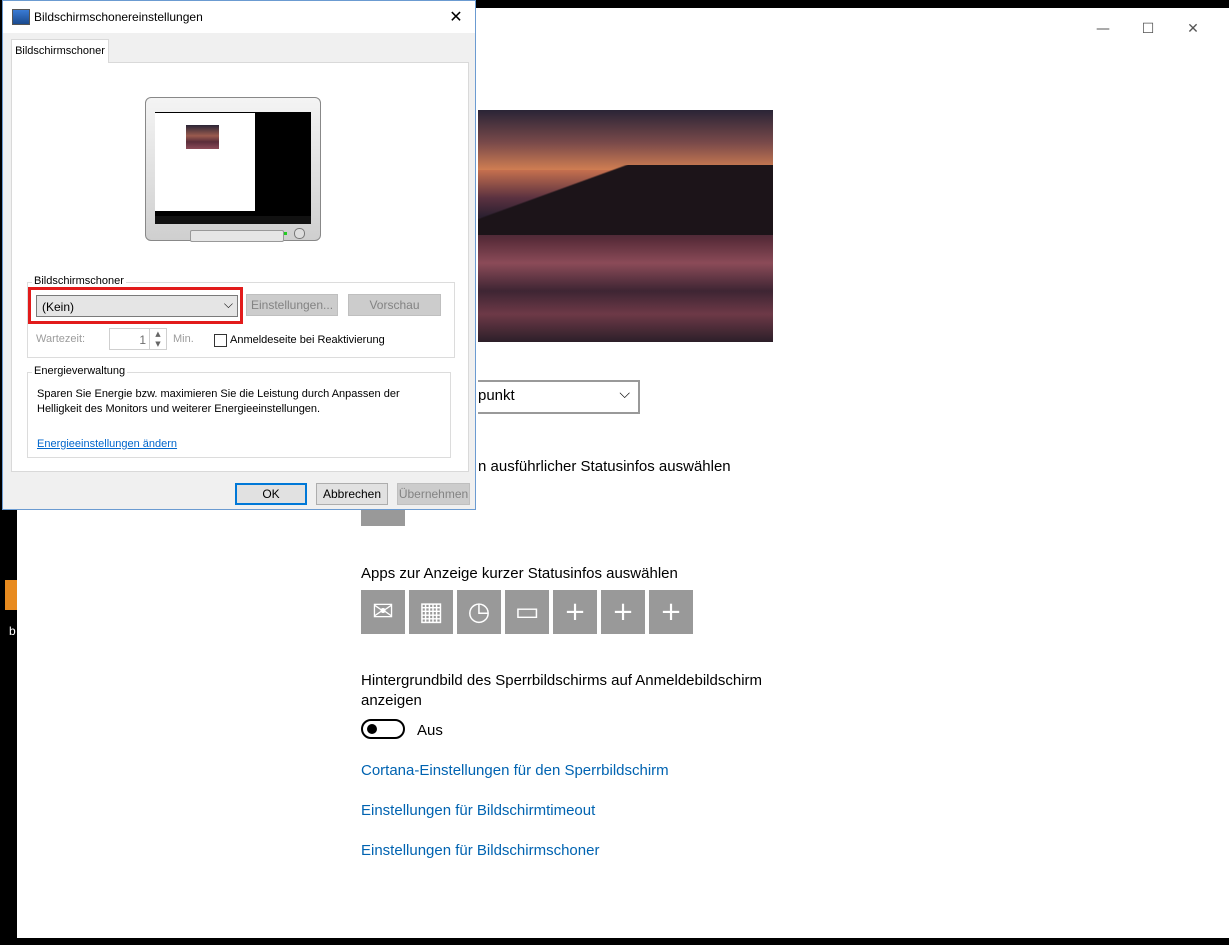 This screenshot has width=1229, height=945. I want to click on chevron-down-icon: ⌵, so click(624, 394).